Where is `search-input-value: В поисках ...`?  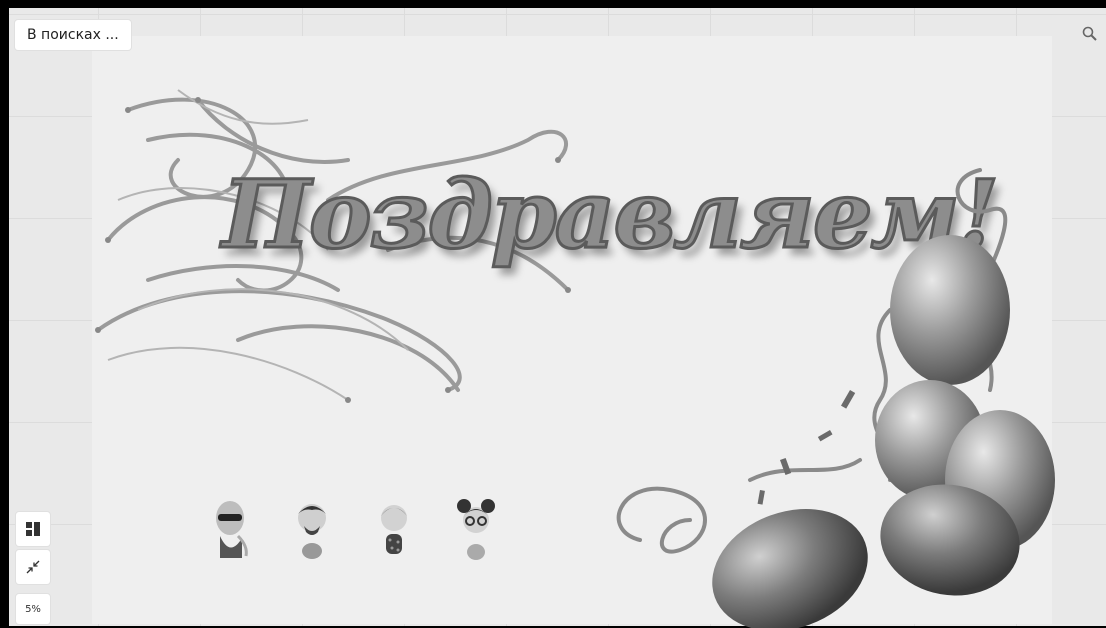 search-input-value: В поисках ... is located at coordinates (73, 35).